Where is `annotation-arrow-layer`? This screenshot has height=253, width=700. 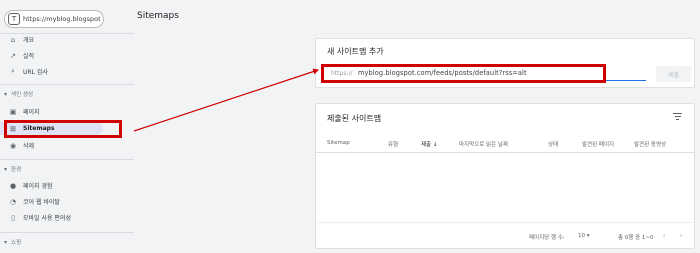
annotation-arrow-layer is located at coordinates (226, 100).